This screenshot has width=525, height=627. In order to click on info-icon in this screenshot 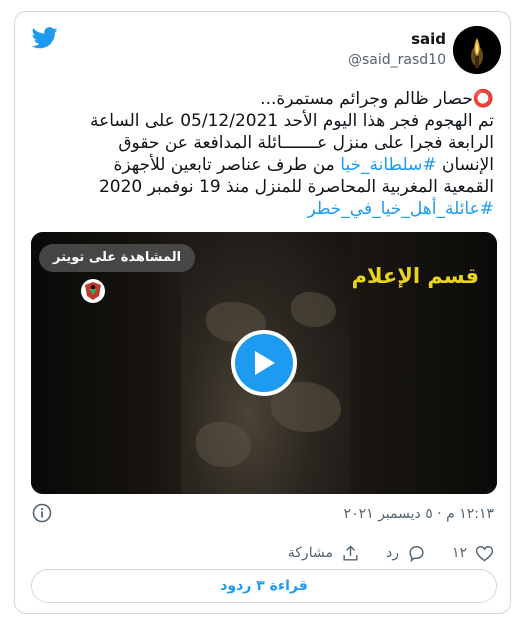, I will do `click(42, 513)`.